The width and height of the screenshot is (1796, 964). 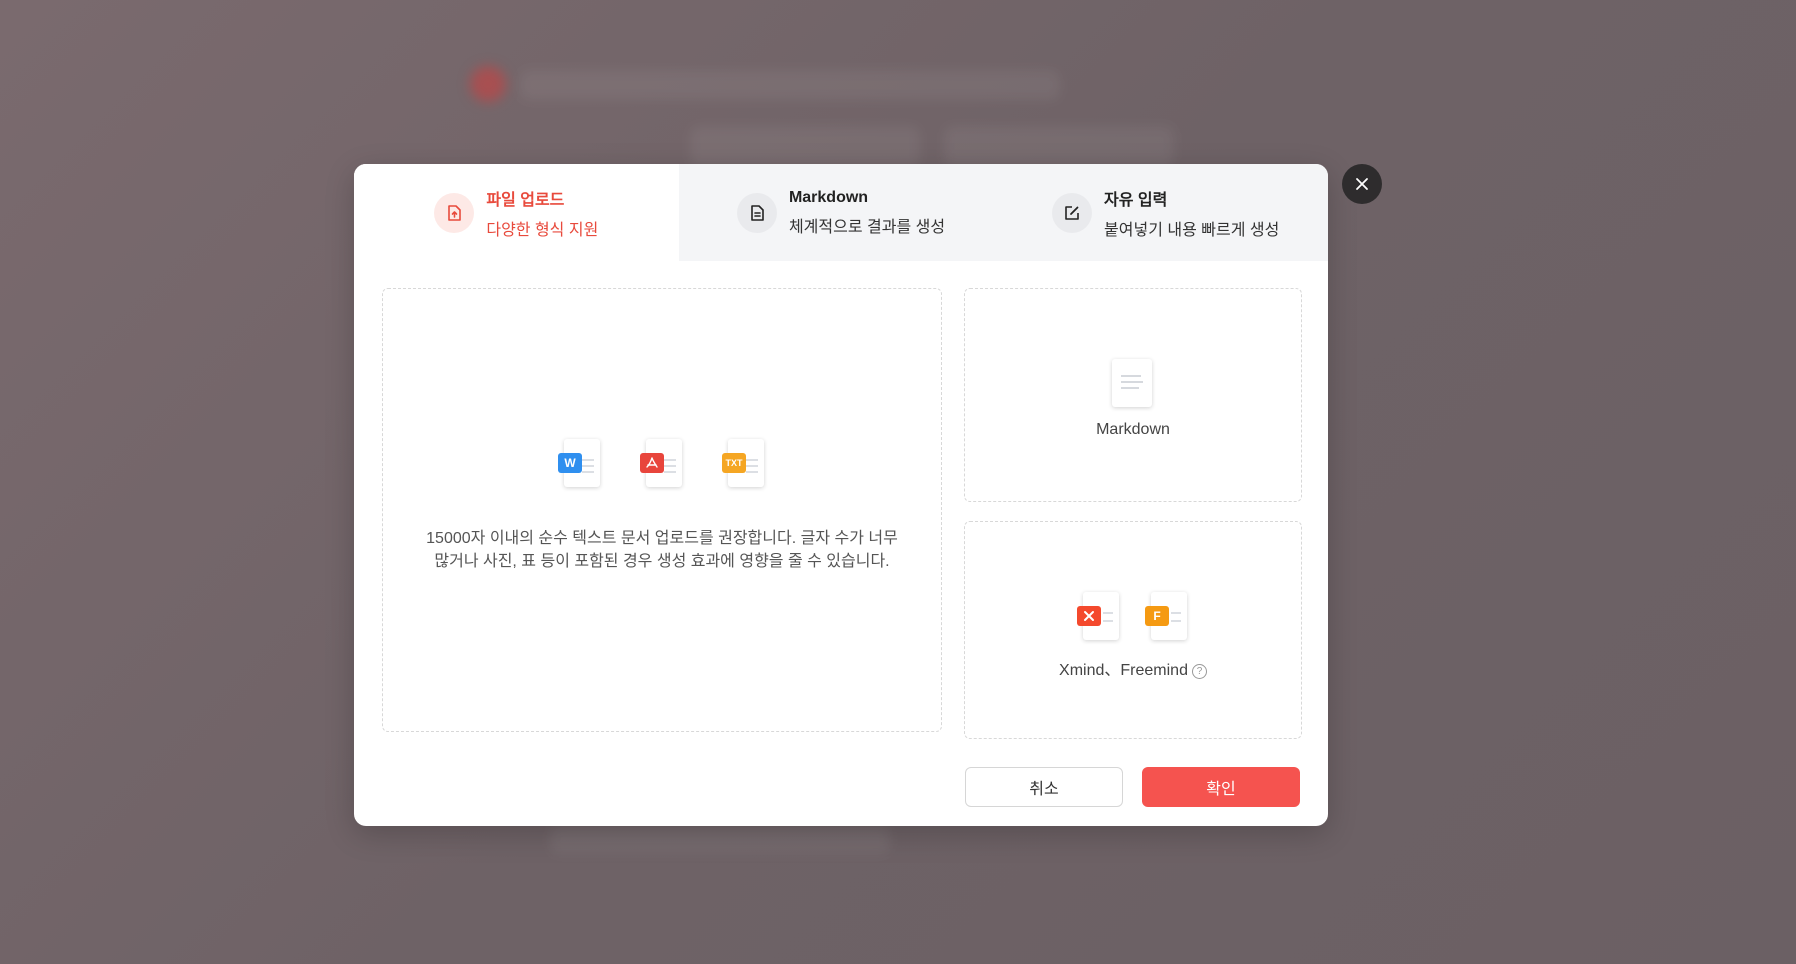 I want to click on background-header-blur, so click(x=790, y=85).